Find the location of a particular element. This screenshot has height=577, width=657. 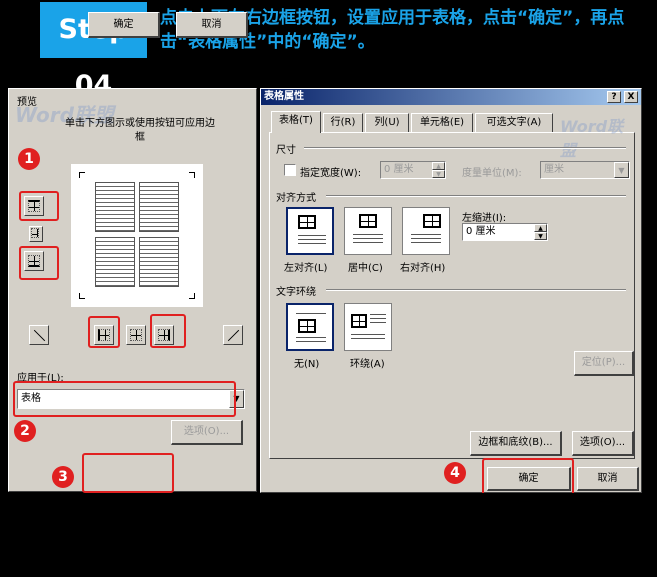

diagonal-down-border-button is located at coordinates (39, 335).